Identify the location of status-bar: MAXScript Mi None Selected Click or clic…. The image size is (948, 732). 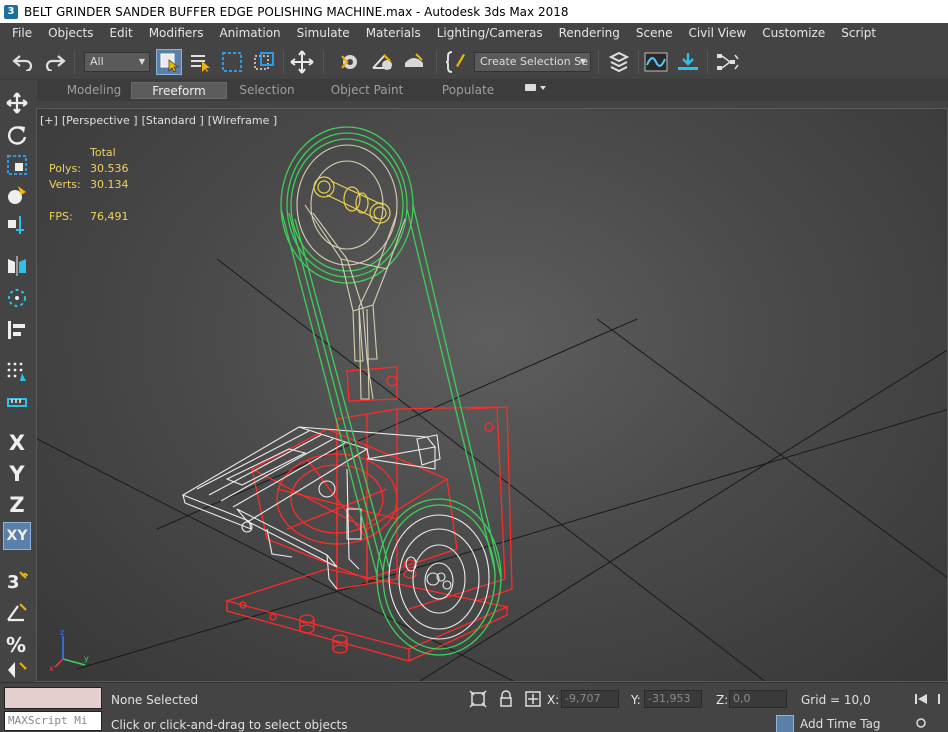
(474, 707).